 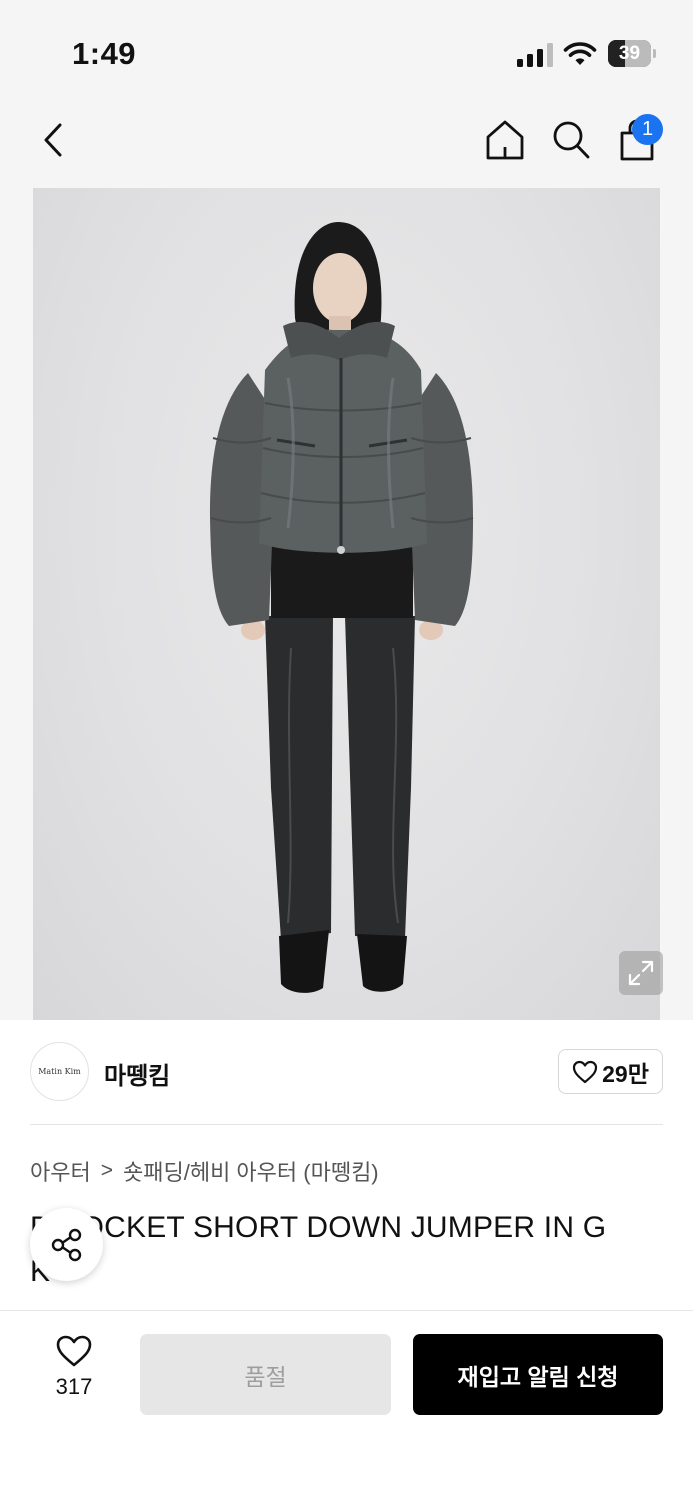 What do you see at coordinates (580, 53) in the screenshot?
I see `wifi-icon` at bounding box center [580, 53].